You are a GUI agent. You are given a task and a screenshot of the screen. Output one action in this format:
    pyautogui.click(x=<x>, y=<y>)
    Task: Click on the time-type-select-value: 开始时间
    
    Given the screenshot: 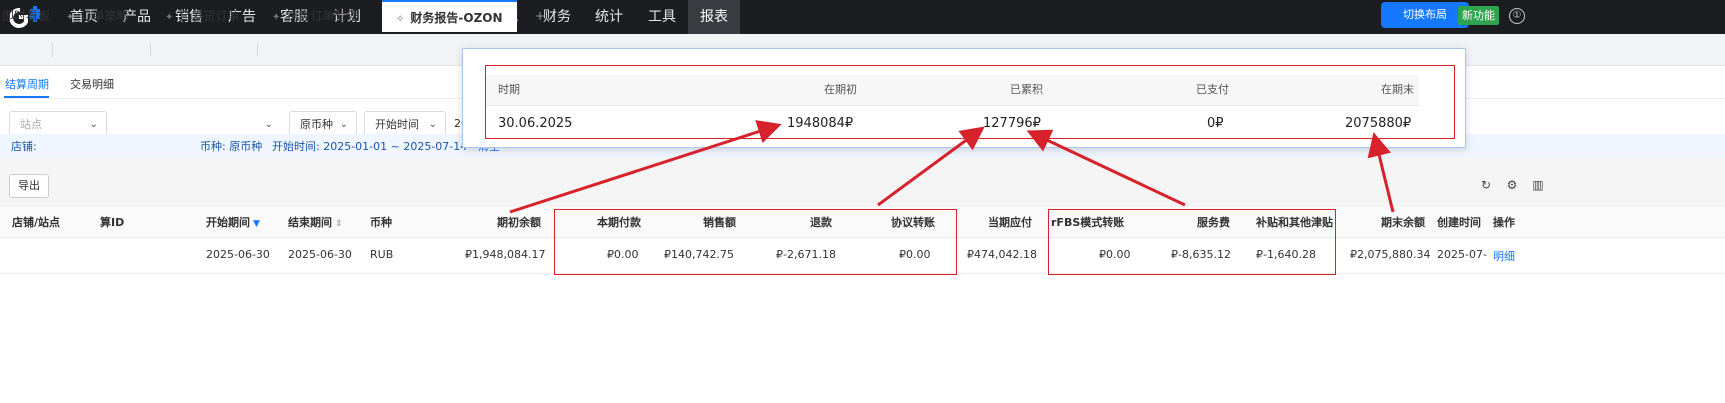 What is the action you would take?
    pyautogui.click(x=397, y=124)
    